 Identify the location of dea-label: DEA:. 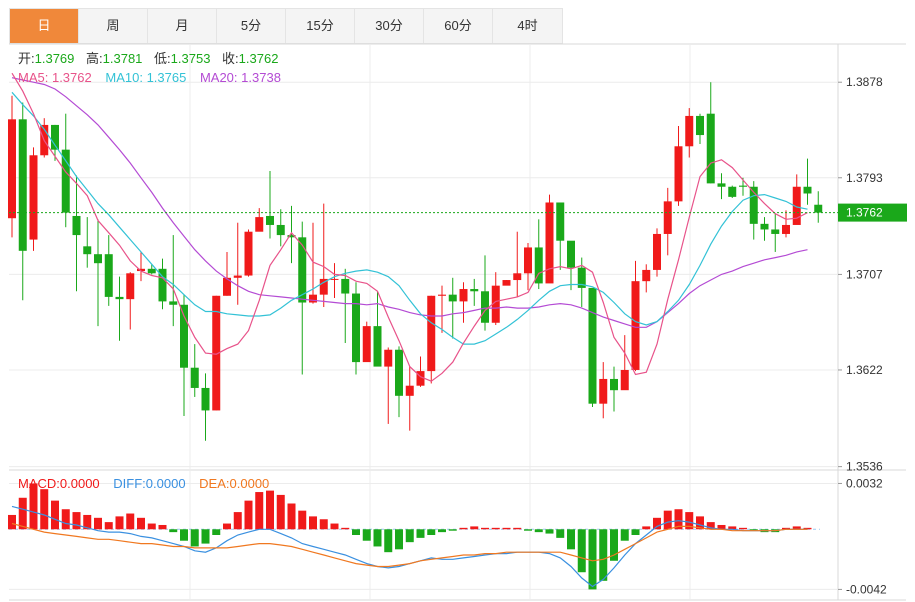
(214, 483).